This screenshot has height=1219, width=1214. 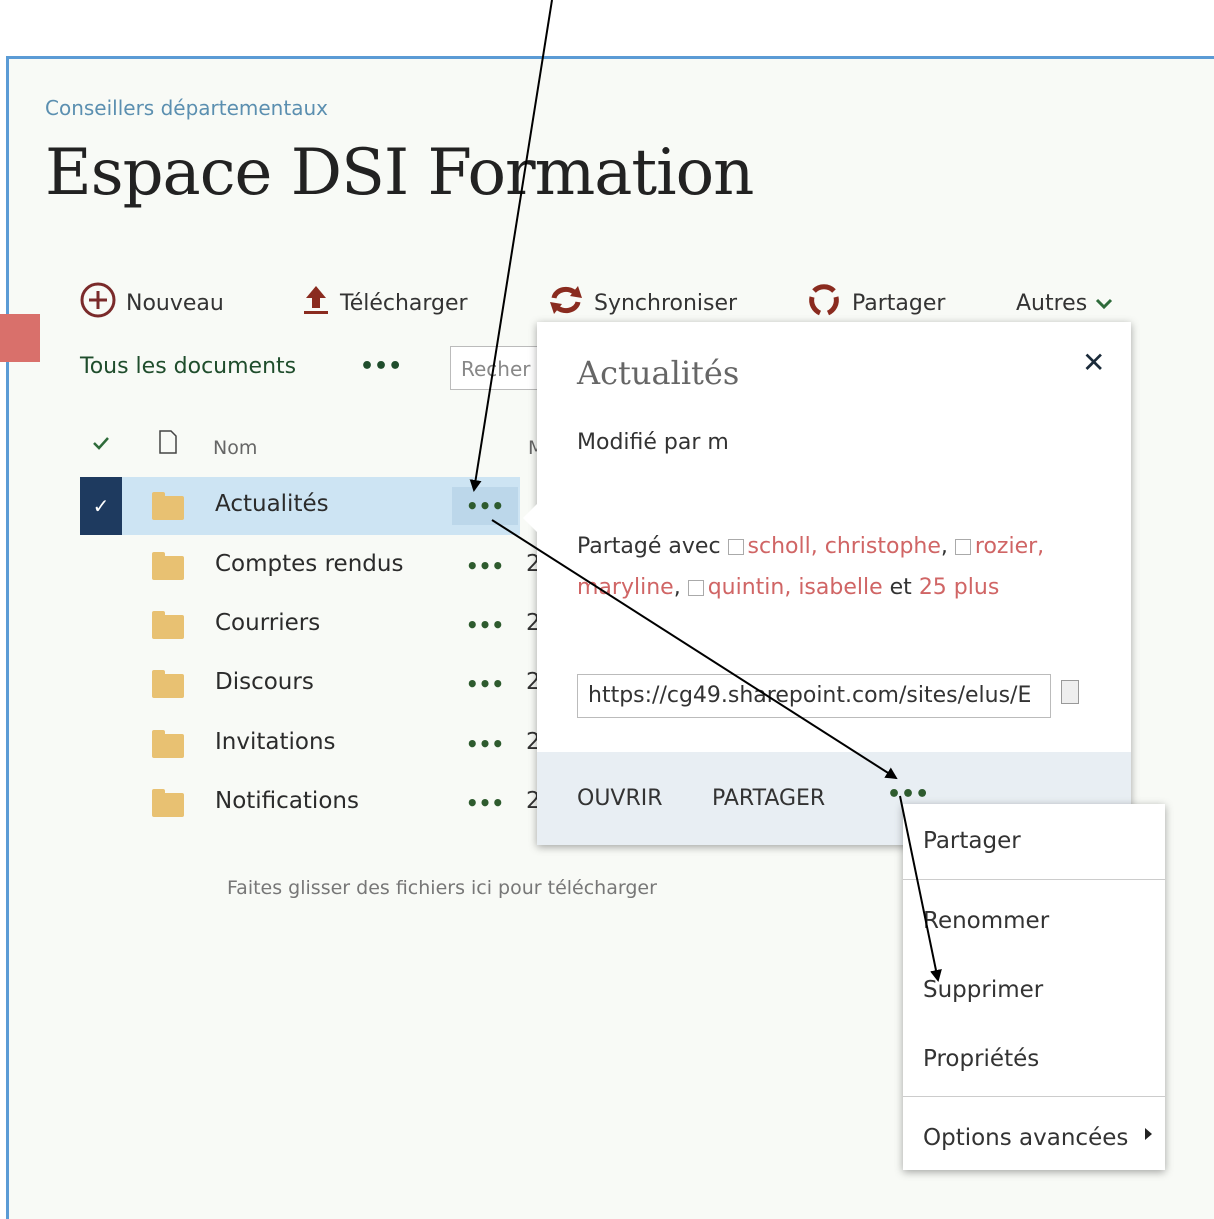 I want to click on arrow-to-item-menu, so click(x=511, y=246).